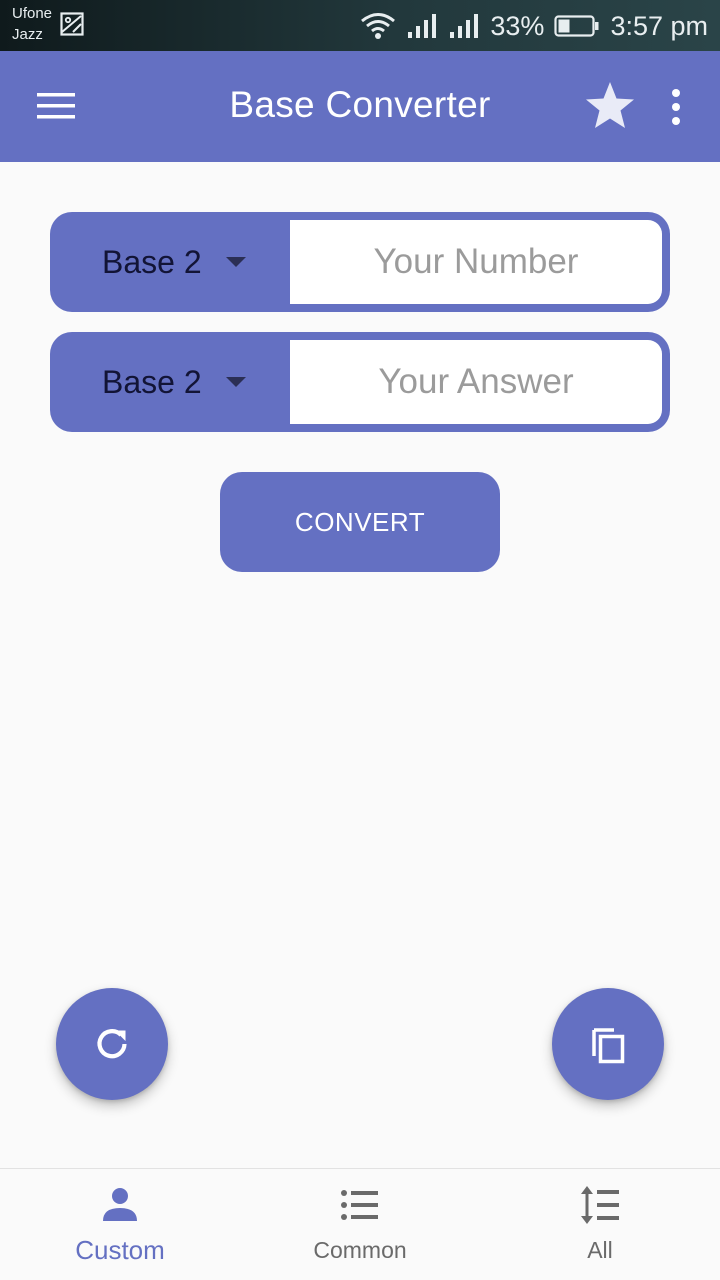  What do you see at coordinates (360, 522) in the screenshot?
I see `convert-button: CONVERT` at bounding box center [360, 522].